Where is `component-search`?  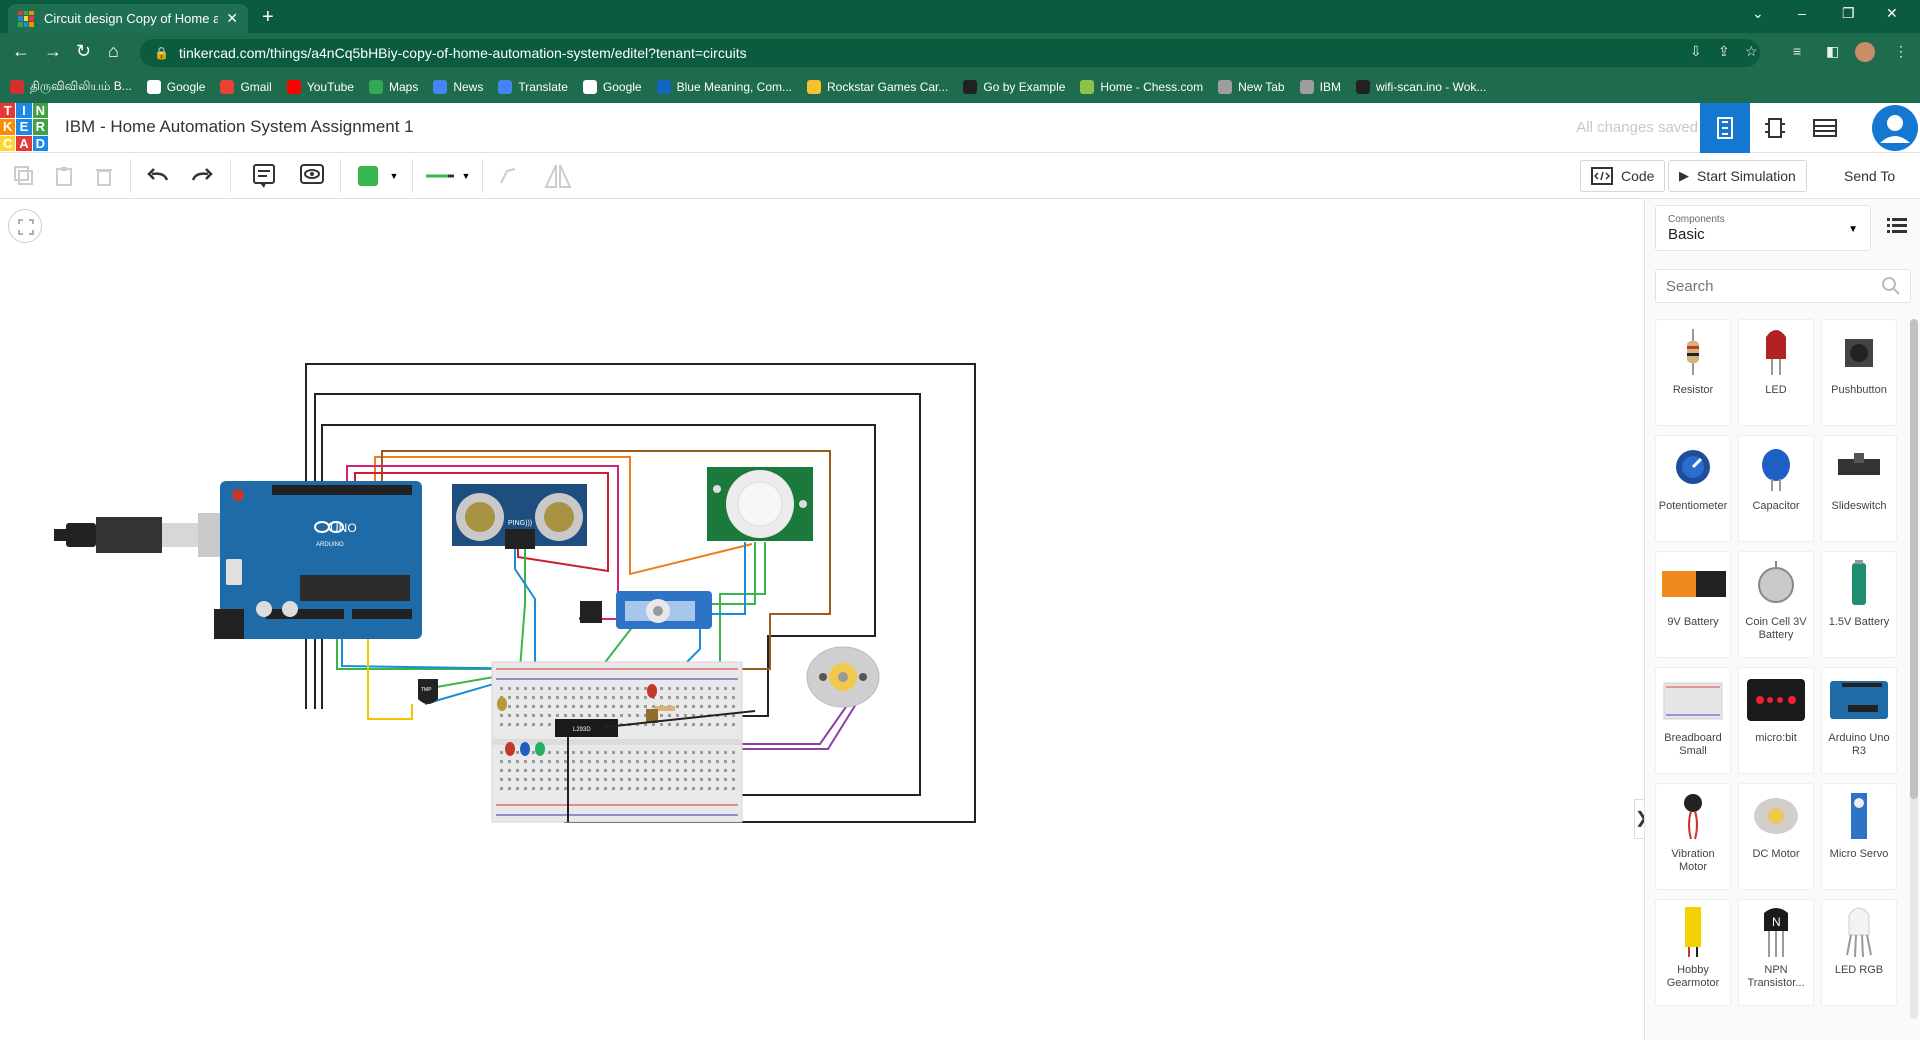 component-search is located at coordinates (1783, 286).